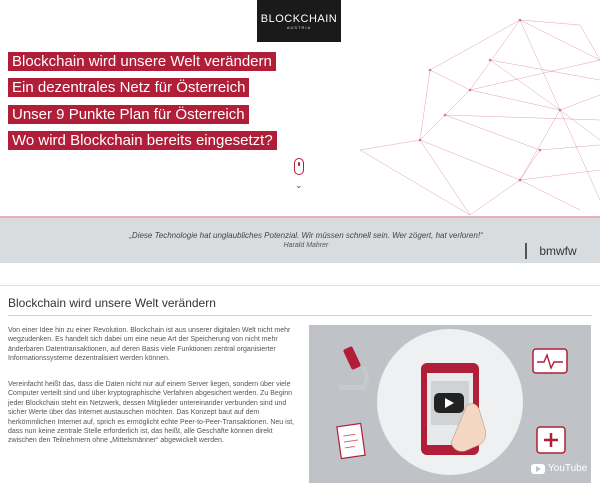 Image resolution: width=600 pixels, height=489 pixels. Describe the element at coordinates (300, 285) in the screenshot. I see `section-divider` at that location.